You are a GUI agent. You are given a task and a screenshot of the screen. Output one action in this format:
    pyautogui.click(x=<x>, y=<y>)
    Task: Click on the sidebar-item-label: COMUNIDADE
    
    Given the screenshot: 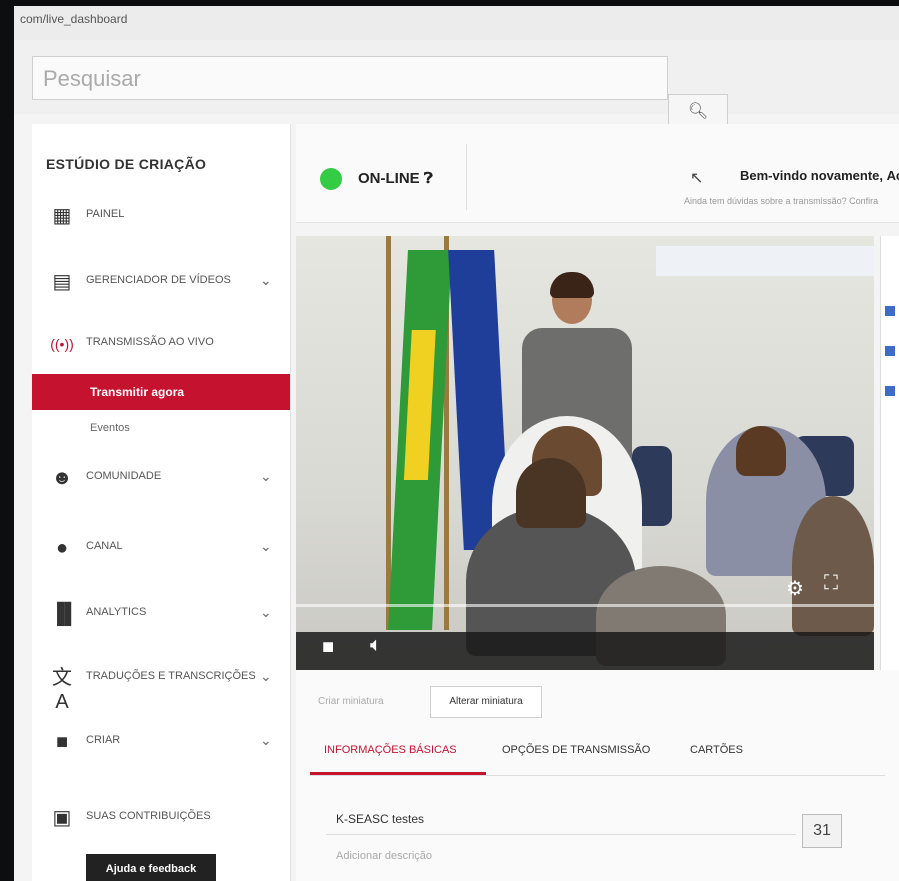 What is the action you would take?
    pyautogui.click(x=124, y=476)
    